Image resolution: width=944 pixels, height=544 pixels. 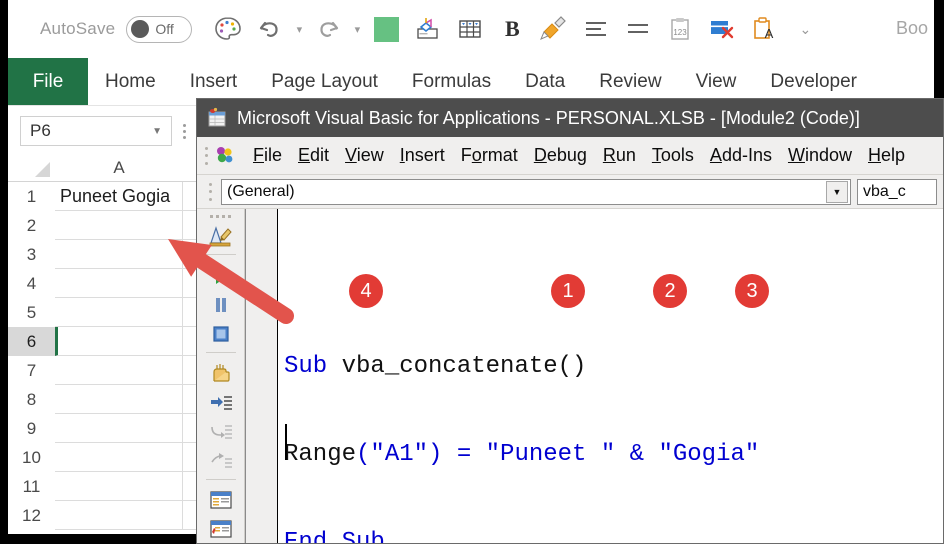 I want to click on toggle-folders-icon, so click(x=221, y=373).